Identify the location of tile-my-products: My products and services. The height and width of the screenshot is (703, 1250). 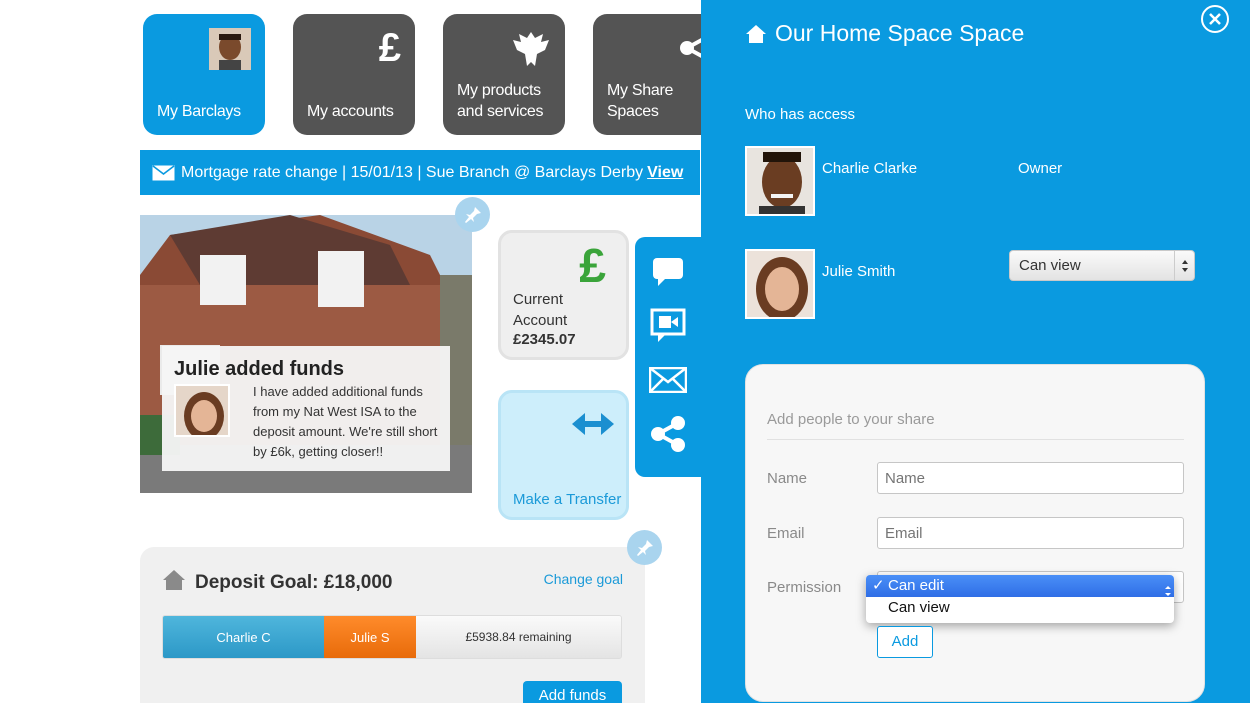
(504, 74).